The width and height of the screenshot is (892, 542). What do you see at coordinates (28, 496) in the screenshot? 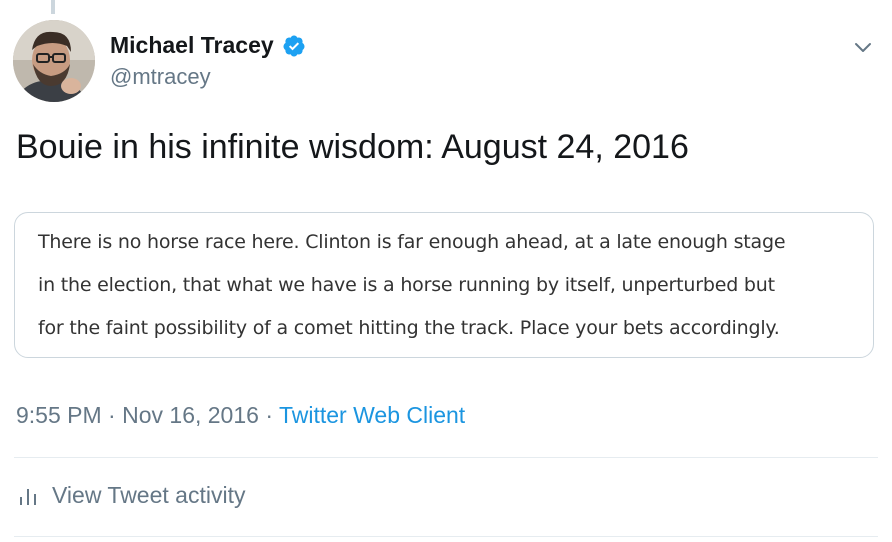
I see `bar-chart-icon` at bounding box center [28, 496].